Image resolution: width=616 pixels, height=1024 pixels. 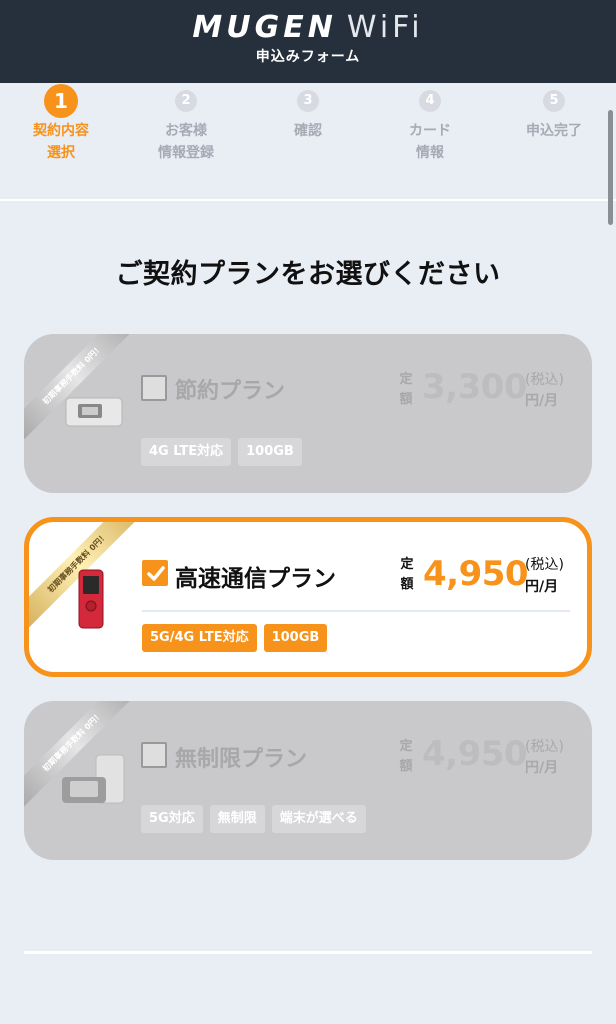 I want to click on mugen-wifi-logo: MUGEN WiFi, so click(x=308, y=28).